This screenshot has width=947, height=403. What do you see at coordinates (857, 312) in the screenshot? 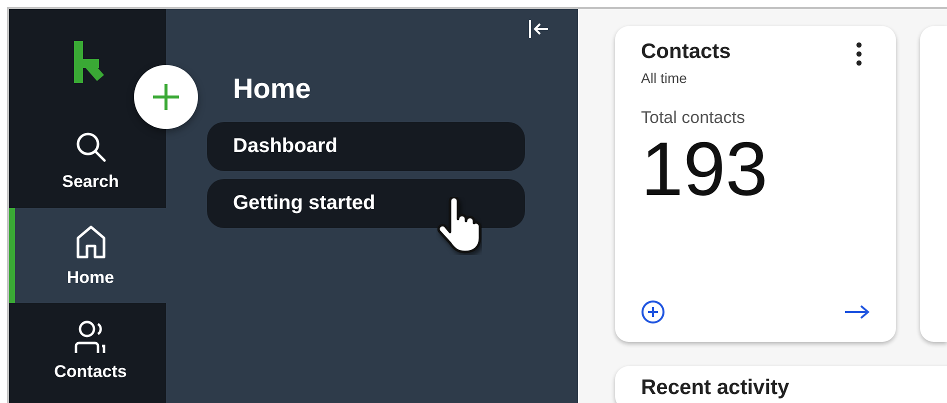
I see `arrow-right-icon` at bounding box center [857, 312].